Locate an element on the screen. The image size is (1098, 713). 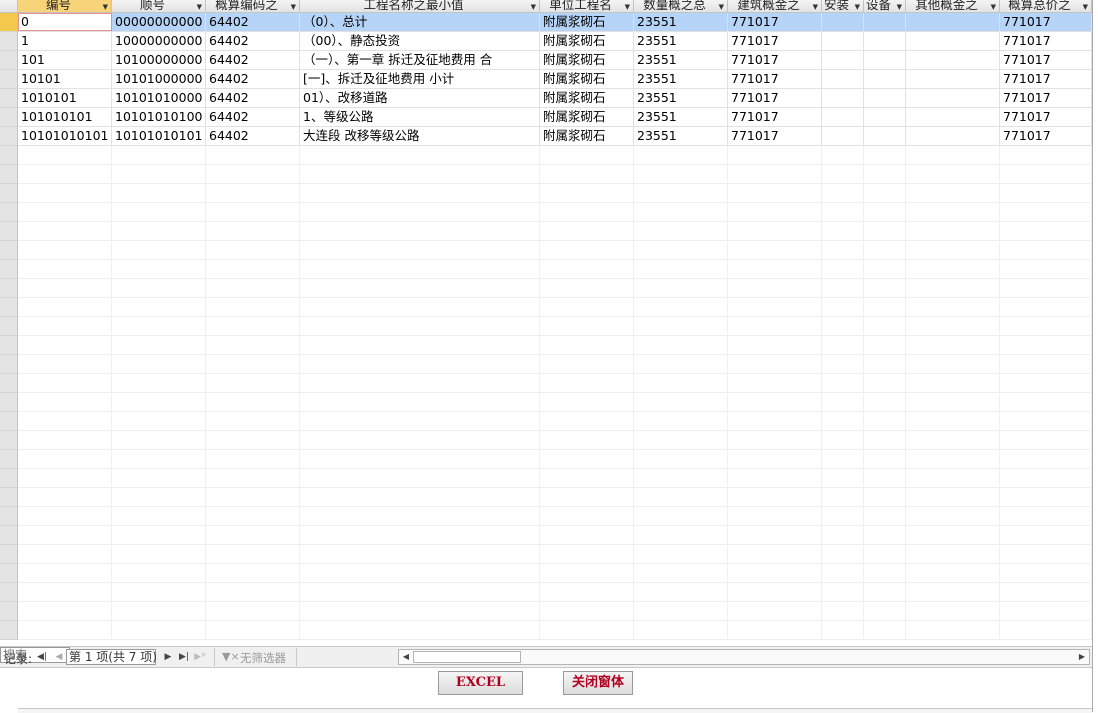
table-cell: 10101010101 is located at coordinates (65, 136).